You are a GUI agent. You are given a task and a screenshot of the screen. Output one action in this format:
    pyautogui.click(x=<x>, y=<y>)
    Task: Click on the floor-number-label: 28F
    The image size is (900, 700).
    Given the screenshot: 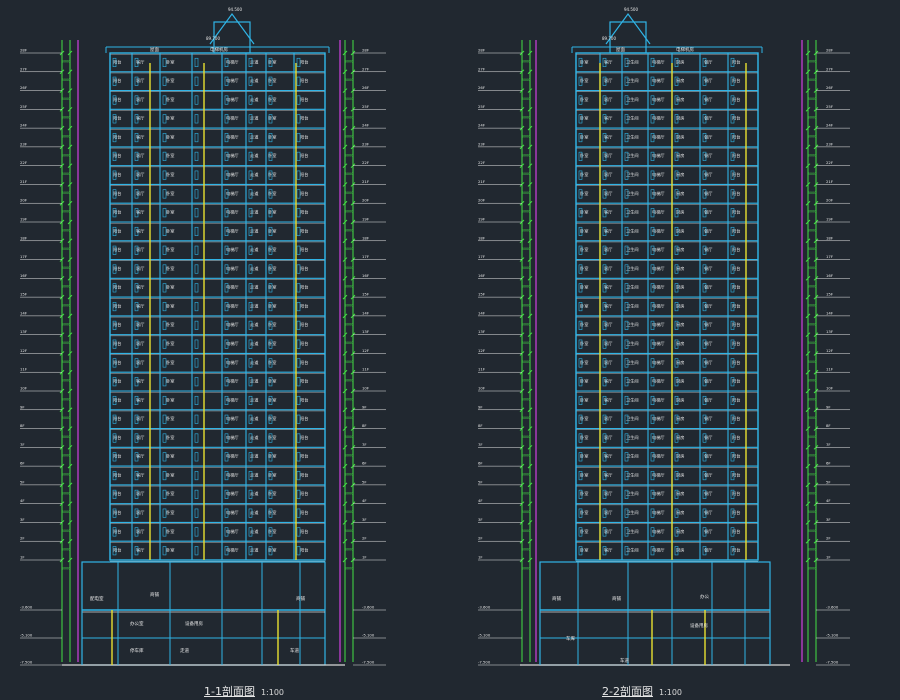 What is the action you would take?
    pyautogui.click(x=365, y=50)
    